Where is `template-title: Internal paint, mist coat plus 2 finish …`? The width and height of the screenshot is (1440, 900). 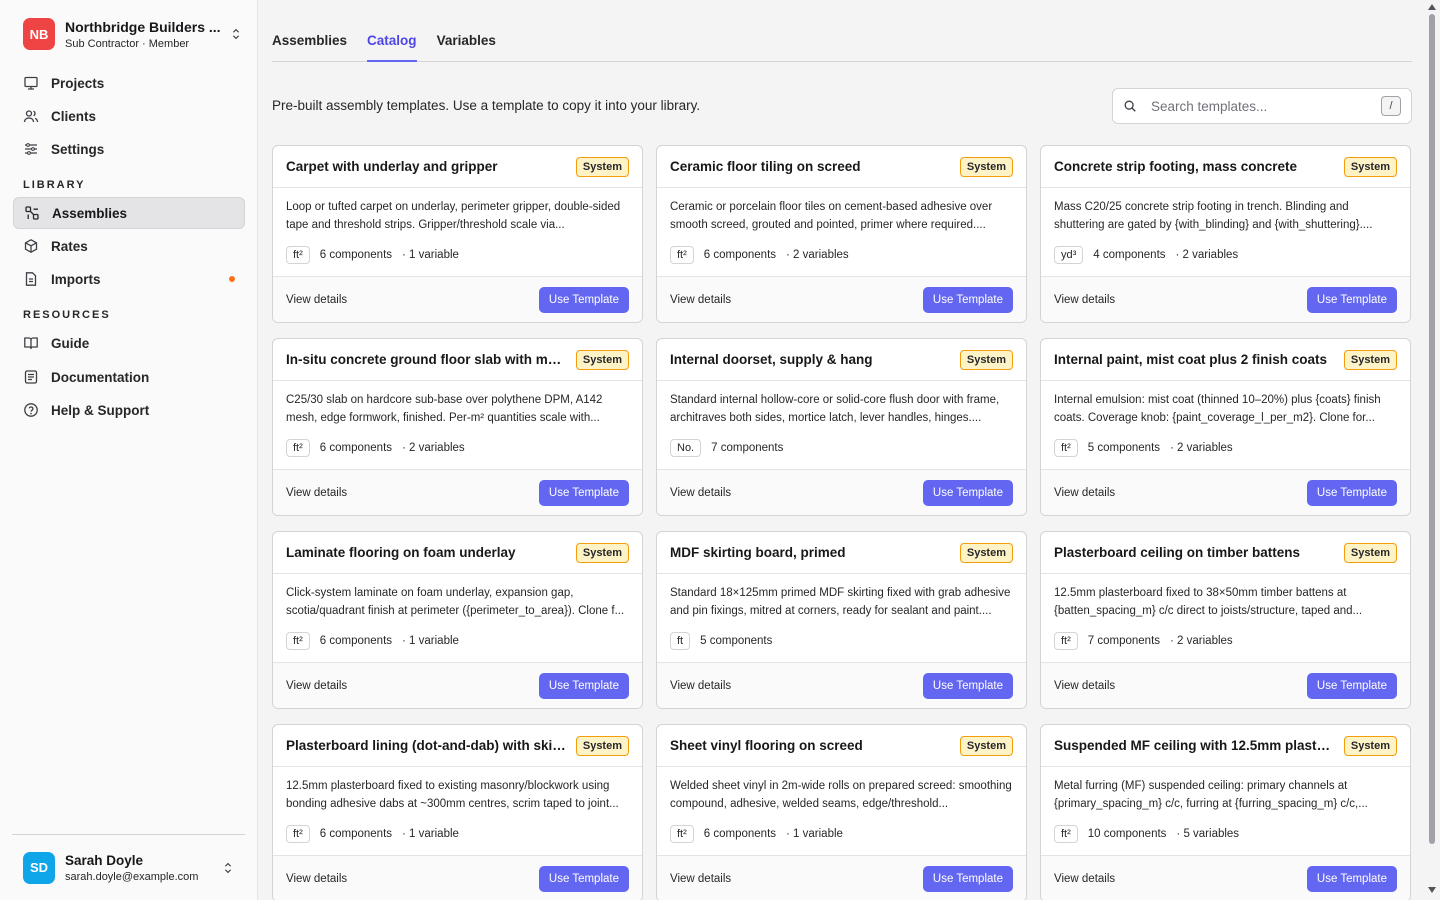 template-title: Internal paint, mist coat plus 2 finish … is located at coordinates (1191, 359).